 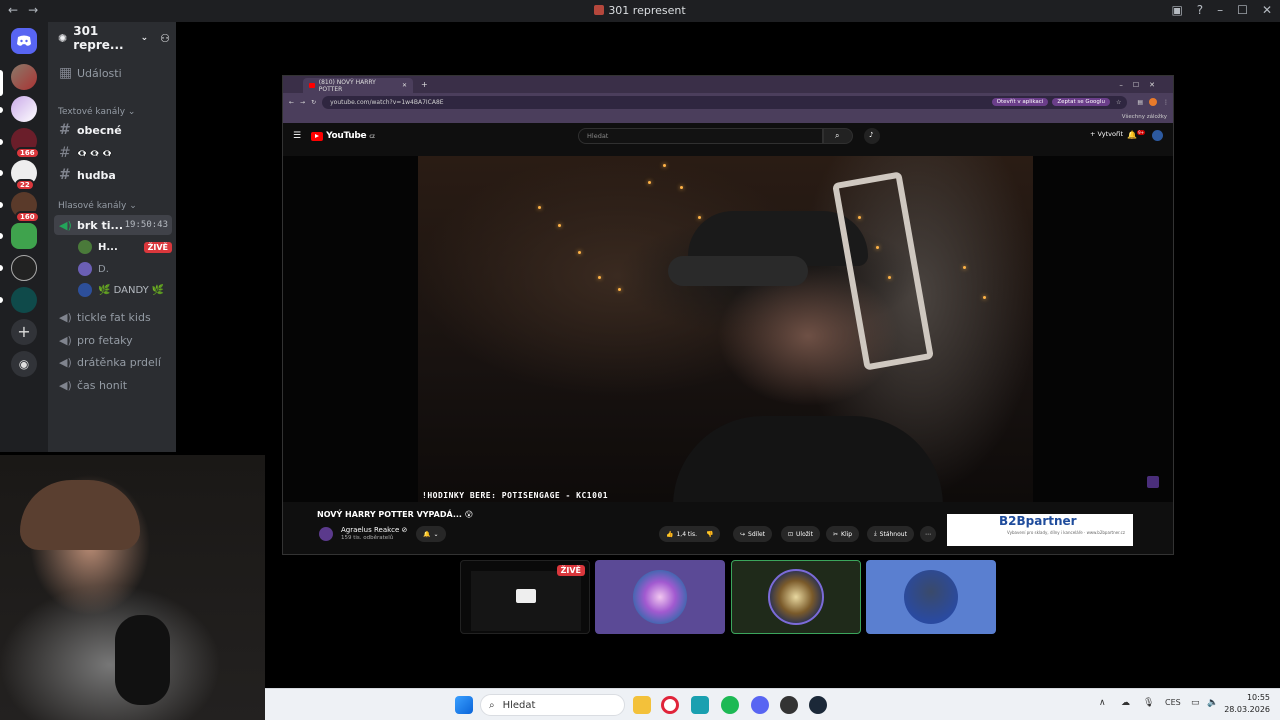 What do you see at coordinates (1140, 102) in the screenshot?
I see `extensions-icon: ▤` at bounding box center [1140, 102].